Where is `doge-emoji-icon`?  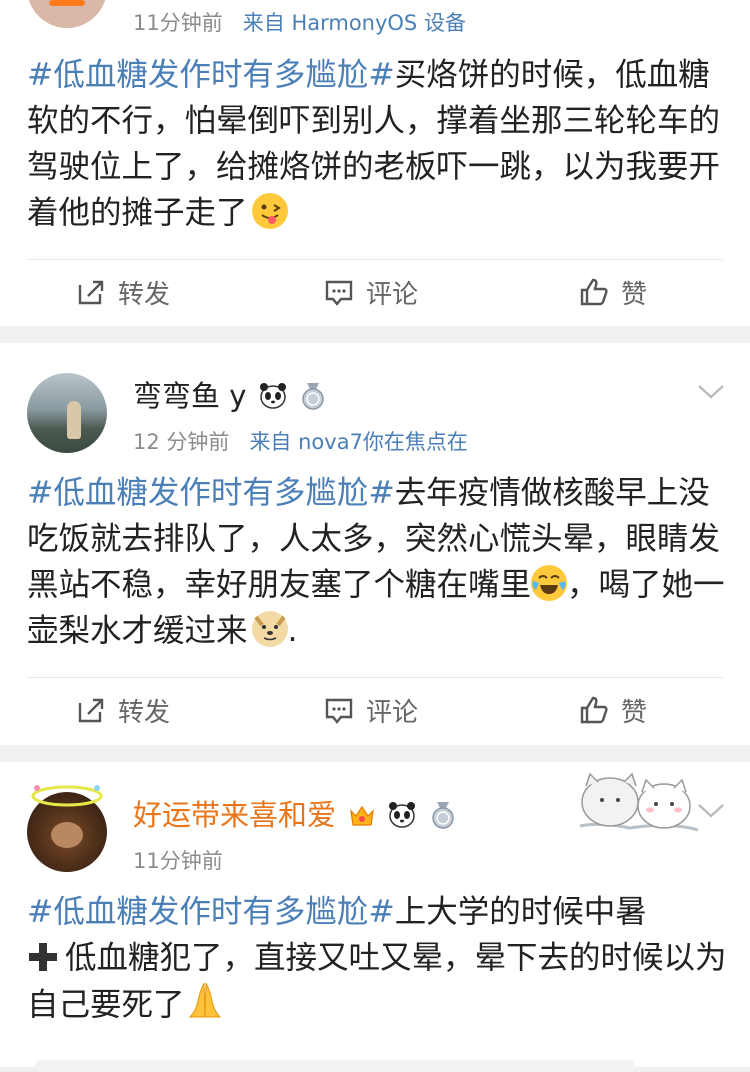
doge-emoji-icon is located at coordinates (269, 629).